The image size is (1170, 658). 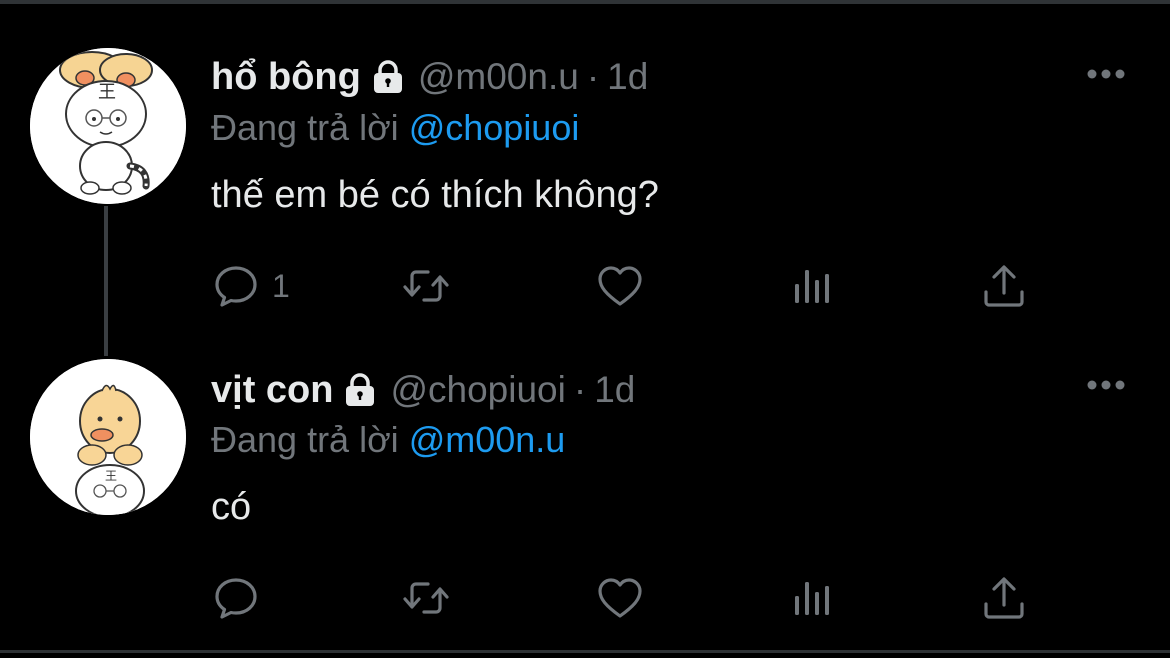 I want to click on tiger-cartoon-avatar: 王, so click(x=108, y=126).